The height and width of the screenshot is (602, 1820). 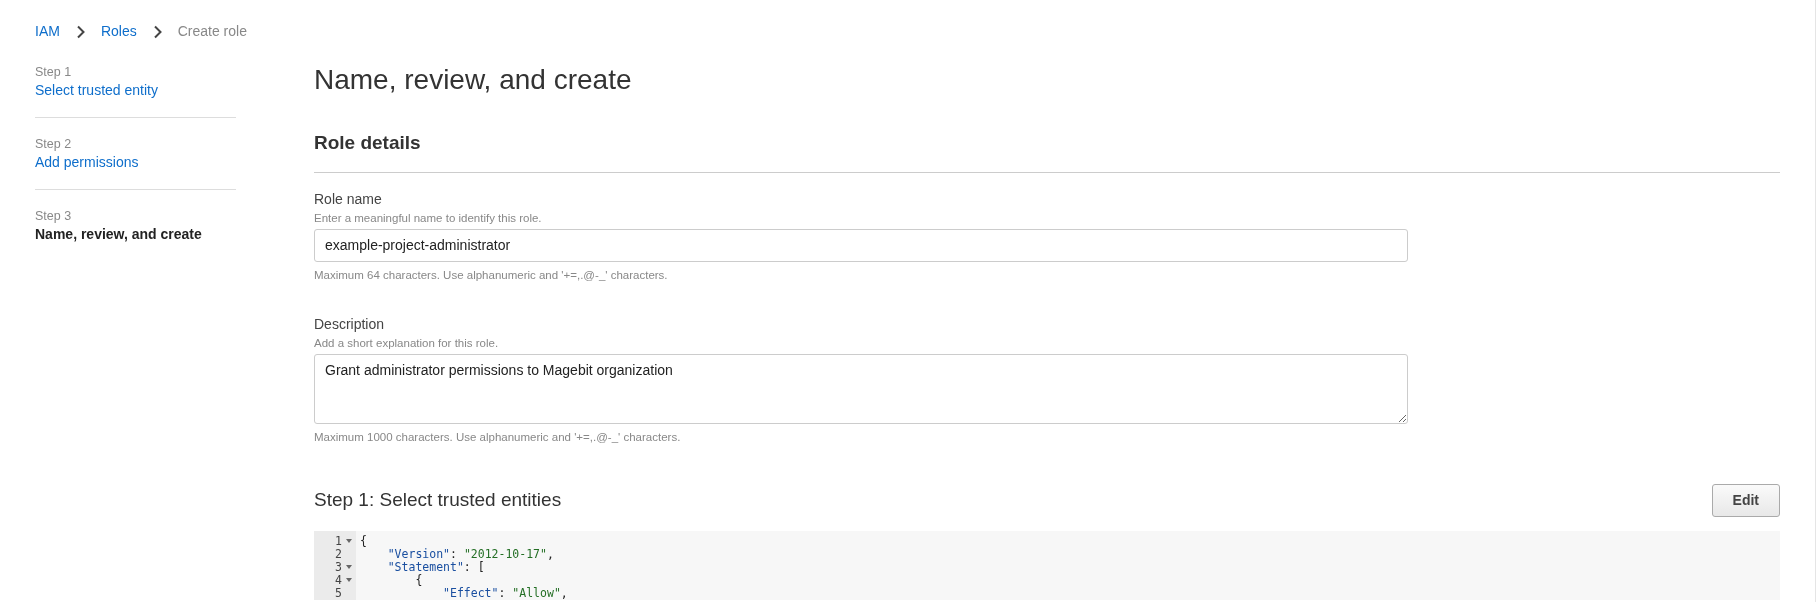 I want to click on breadcrumb-link: IAM, so click(x=47, y=31).